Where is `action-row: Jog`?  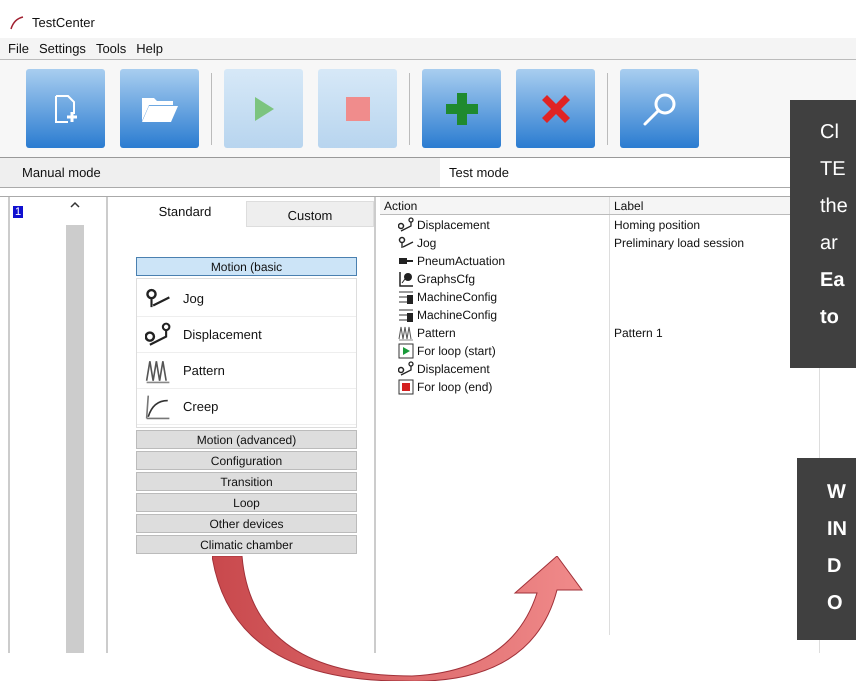 action-row: Jog is located at coordinates (494, 243).